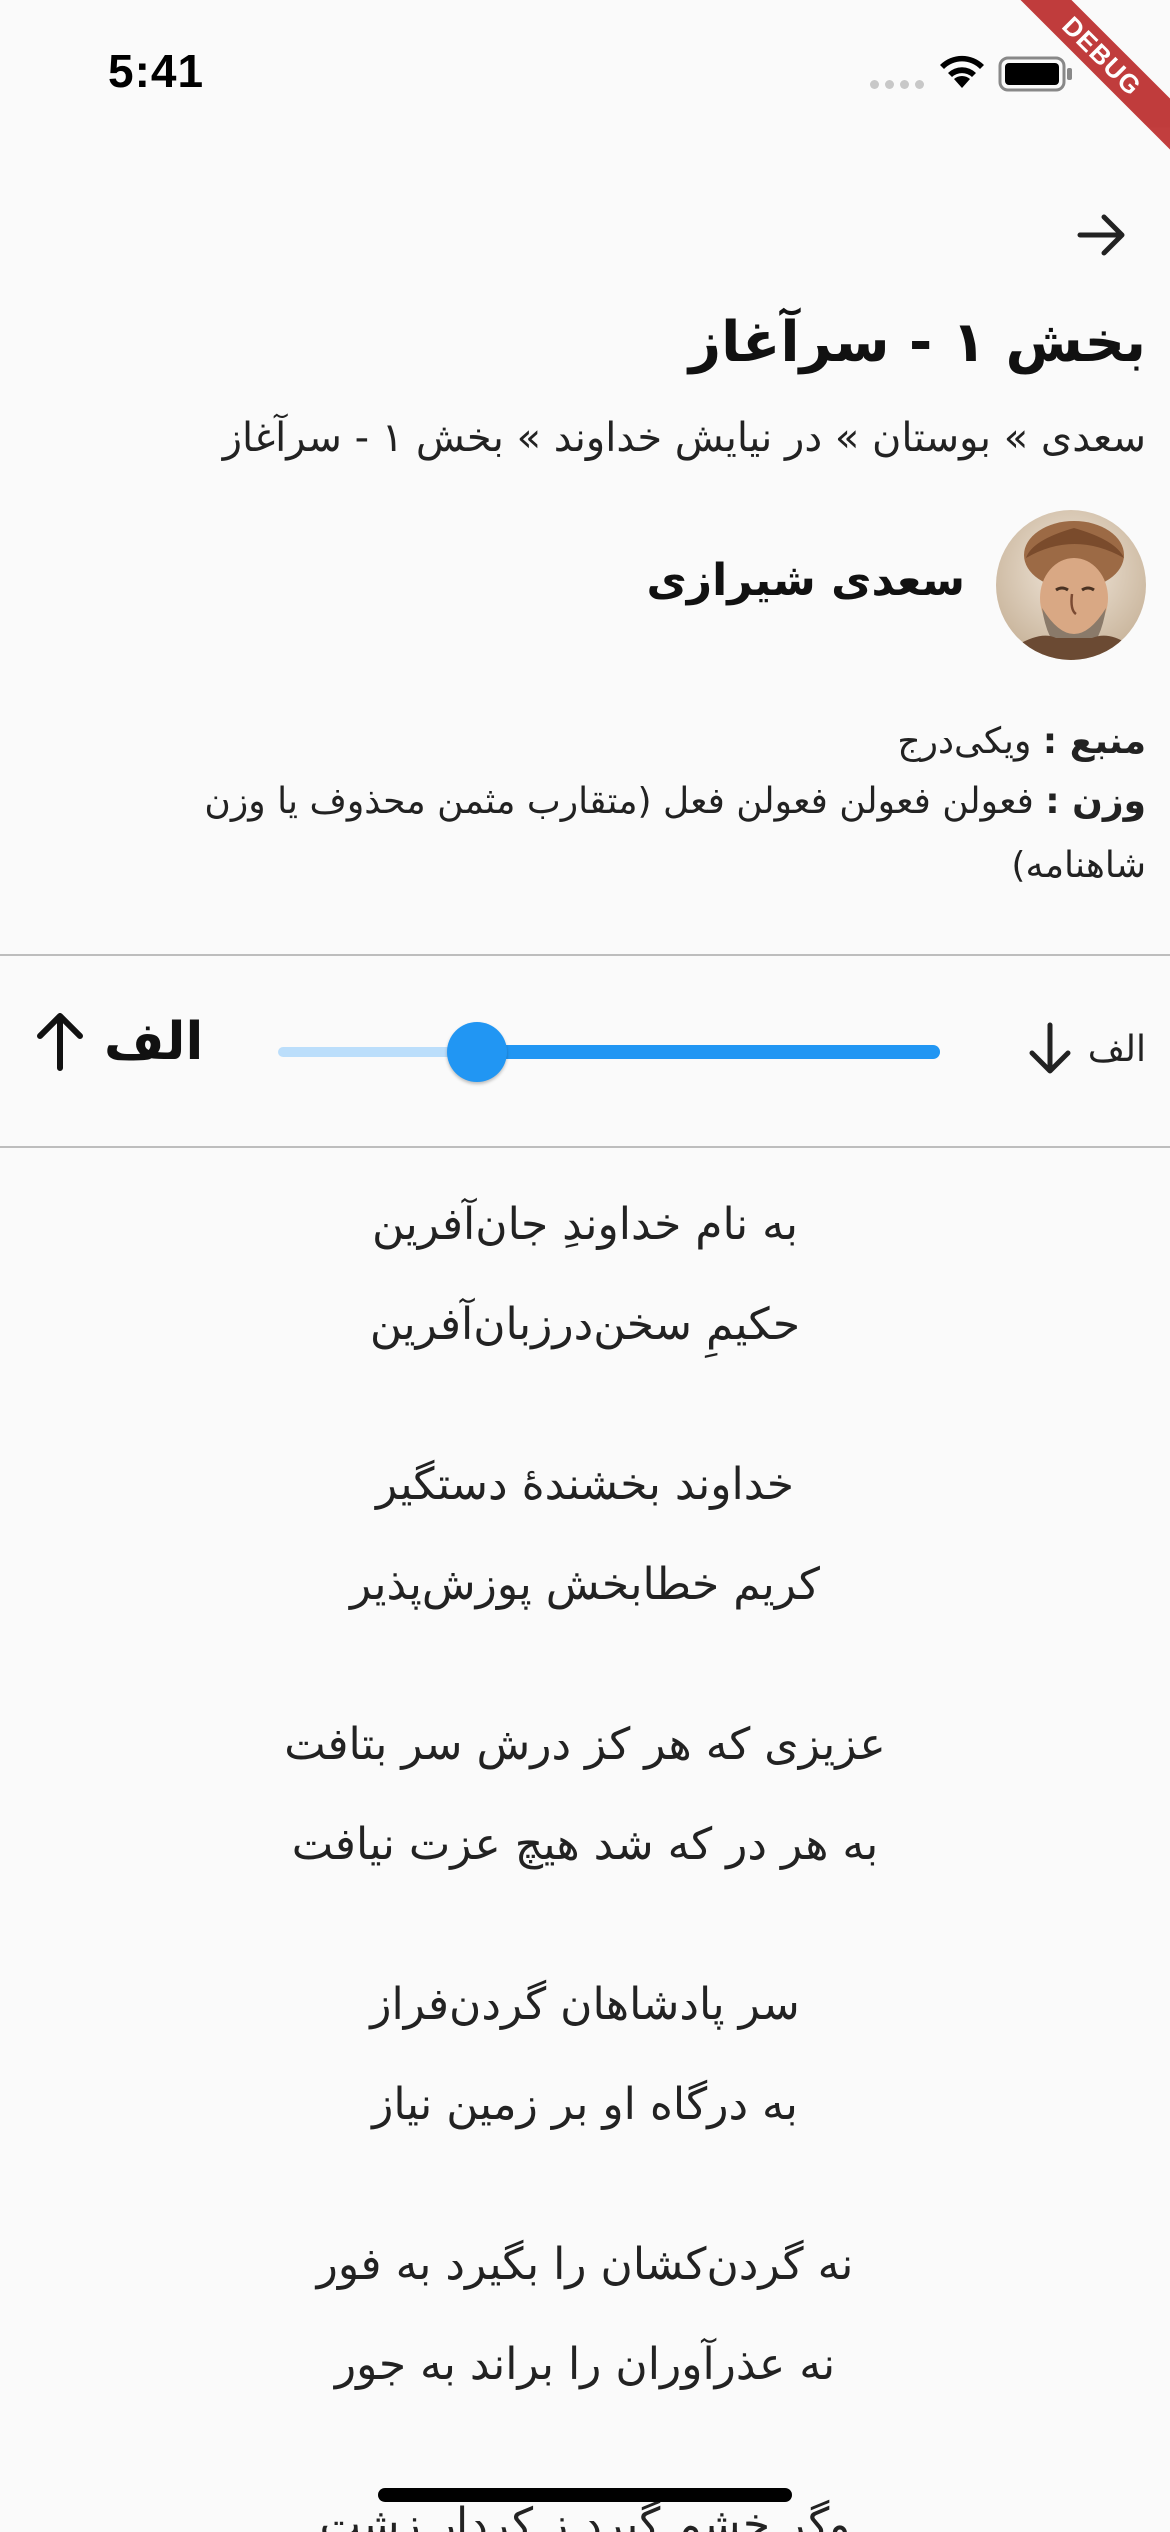 Image resolution: width=1170 pixels, height=2532 pixels. What do you see at coordinates (1095, 801) in the screenshot?
I see `meter-label: وزن :` at bounding box center [1095, 801].